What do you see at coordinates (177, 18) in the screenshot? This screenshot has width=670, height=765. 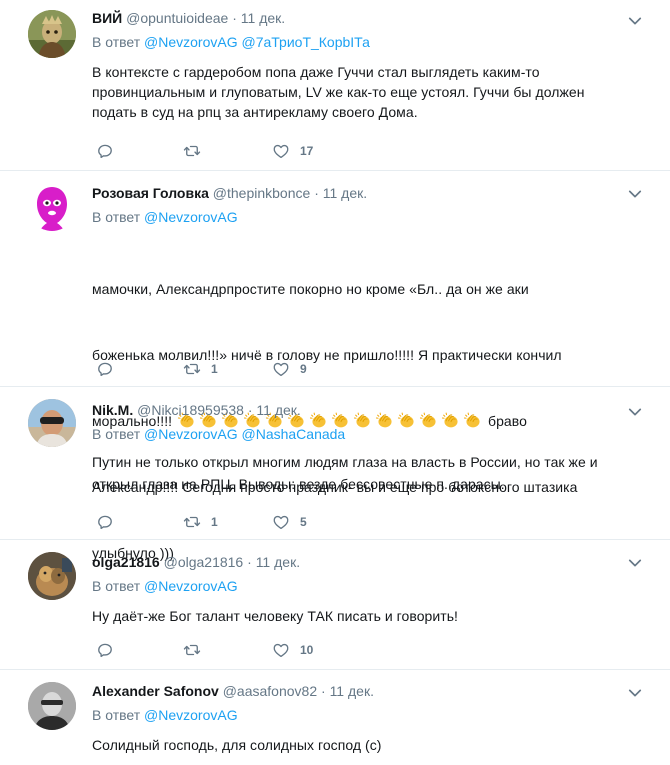 I see `user-handle: @opuntuioideae` at bounding box center [177, 18].